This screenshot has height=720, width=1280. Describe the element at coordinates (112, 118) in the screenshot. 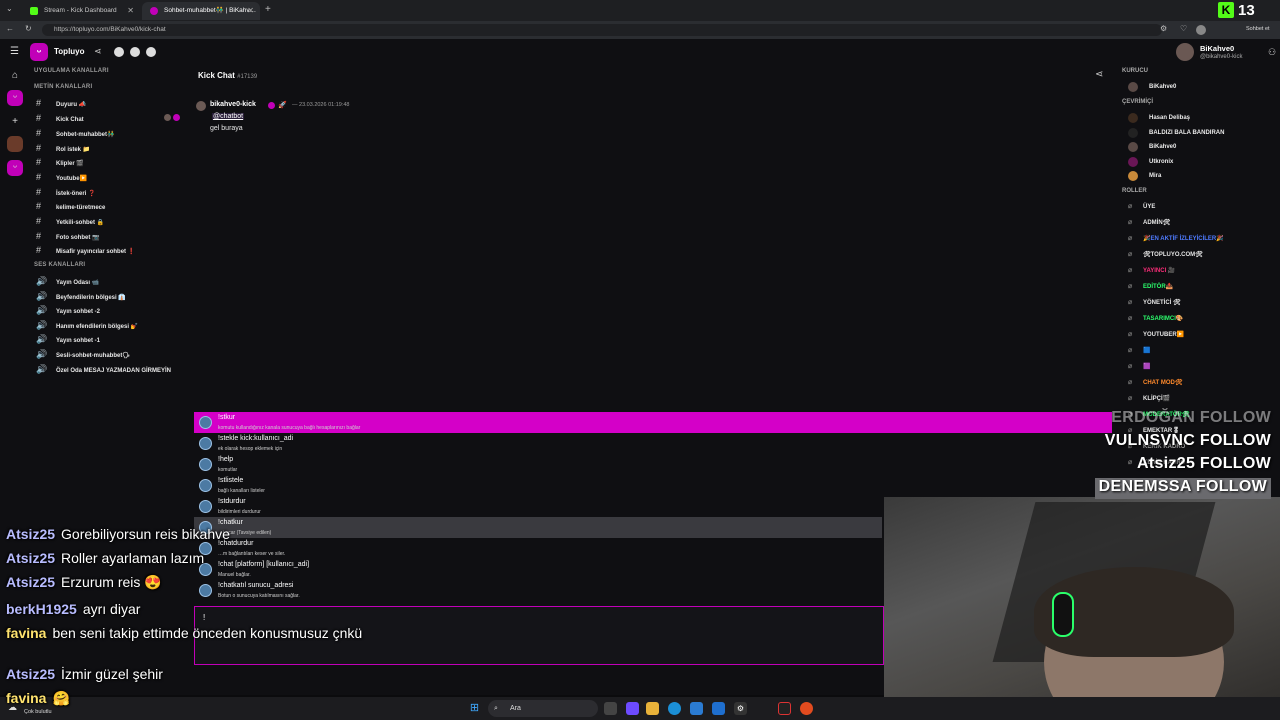

I see `channel-item: # Kick Chat` at that location.